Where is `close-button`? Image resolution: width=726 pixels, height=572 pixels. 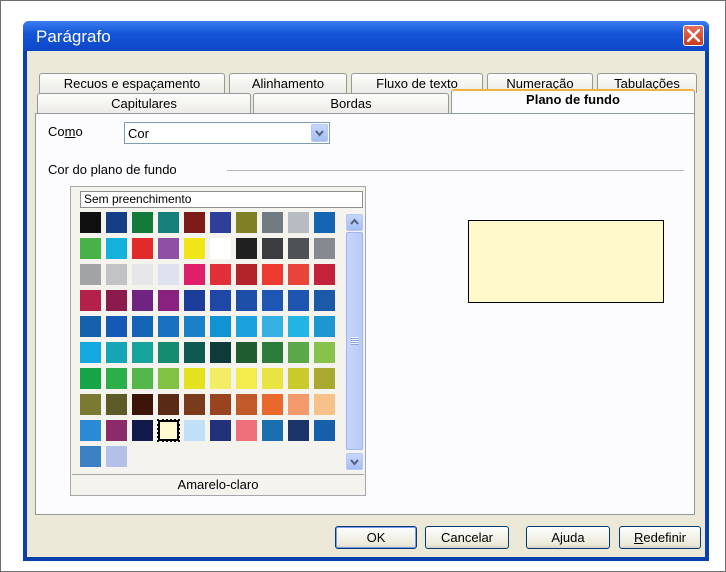 close-button is located at coordinates (693, 35).